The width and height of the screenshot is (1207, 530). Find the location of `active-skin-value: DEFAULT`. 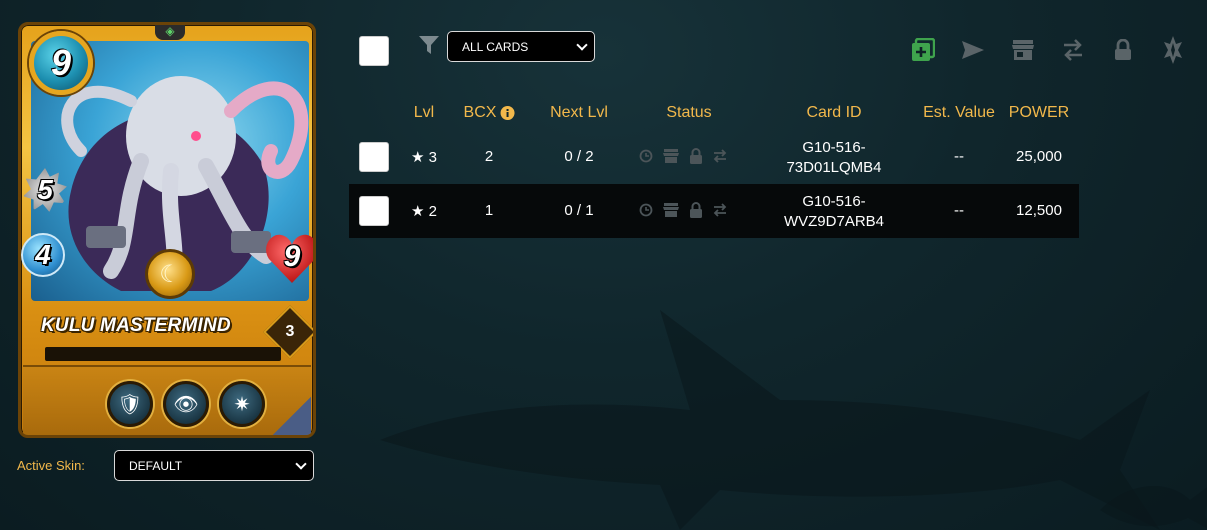

active-skin-value: DEFAULT is located at coordinates (156, 465).